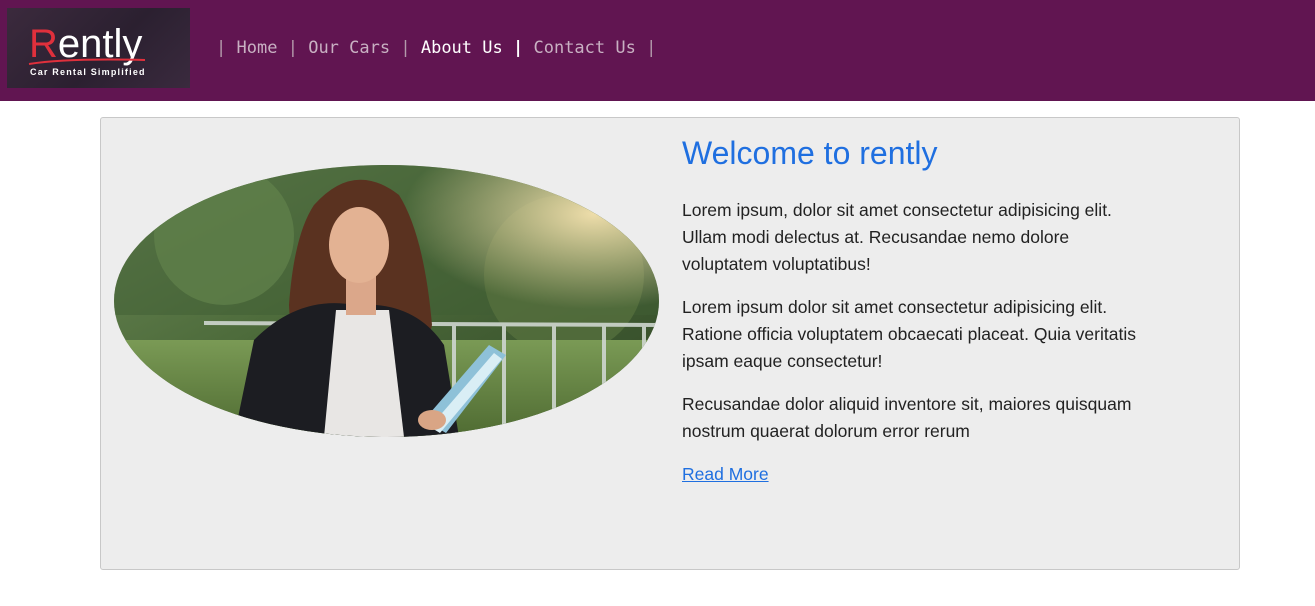  I want to click on nav-item-home: Home, so click(257, 48).